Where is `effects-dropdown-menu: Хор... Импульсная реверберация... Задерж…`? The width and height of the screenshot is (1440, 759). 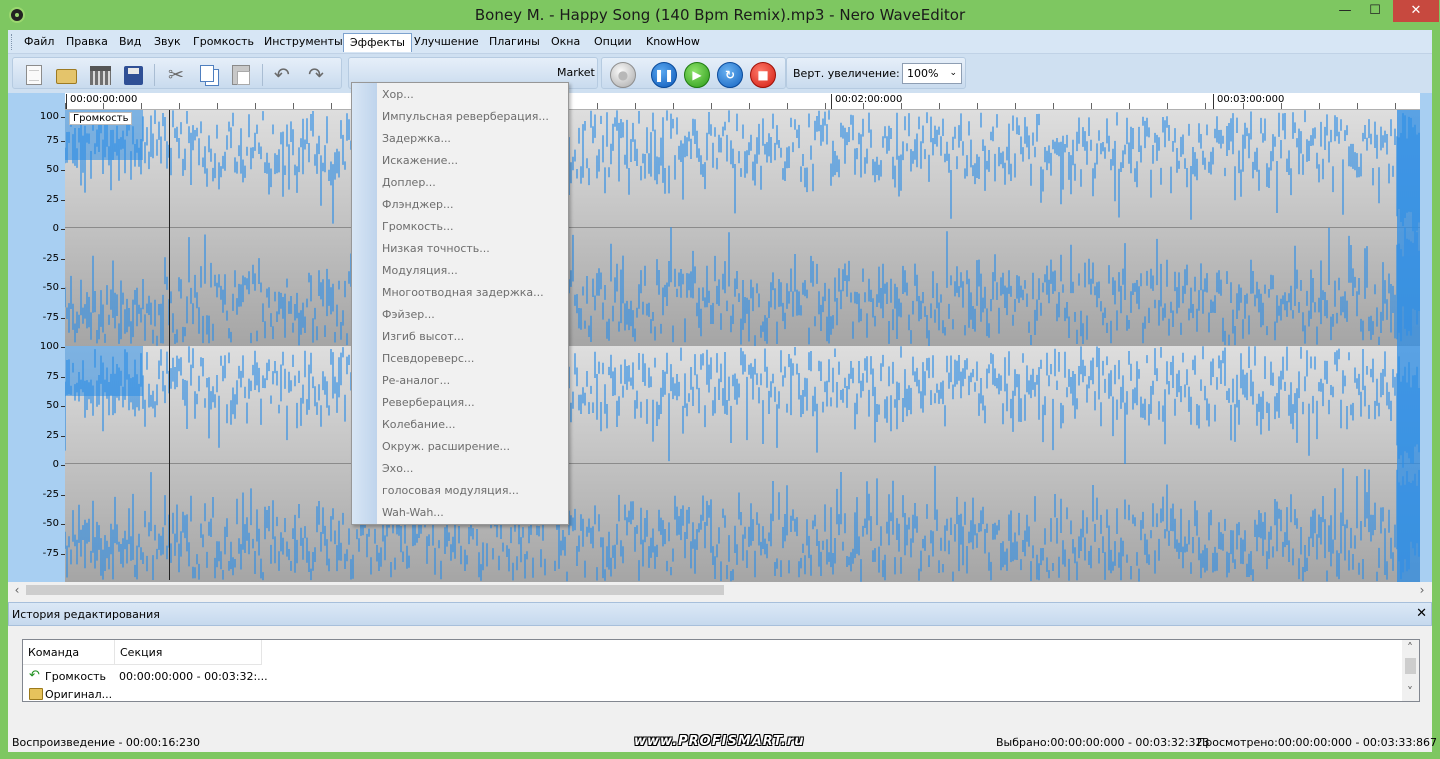
effects-dropdown-menu: Хор... Импульсная реверберация... Задерж… is located at coordinates (460, 303).